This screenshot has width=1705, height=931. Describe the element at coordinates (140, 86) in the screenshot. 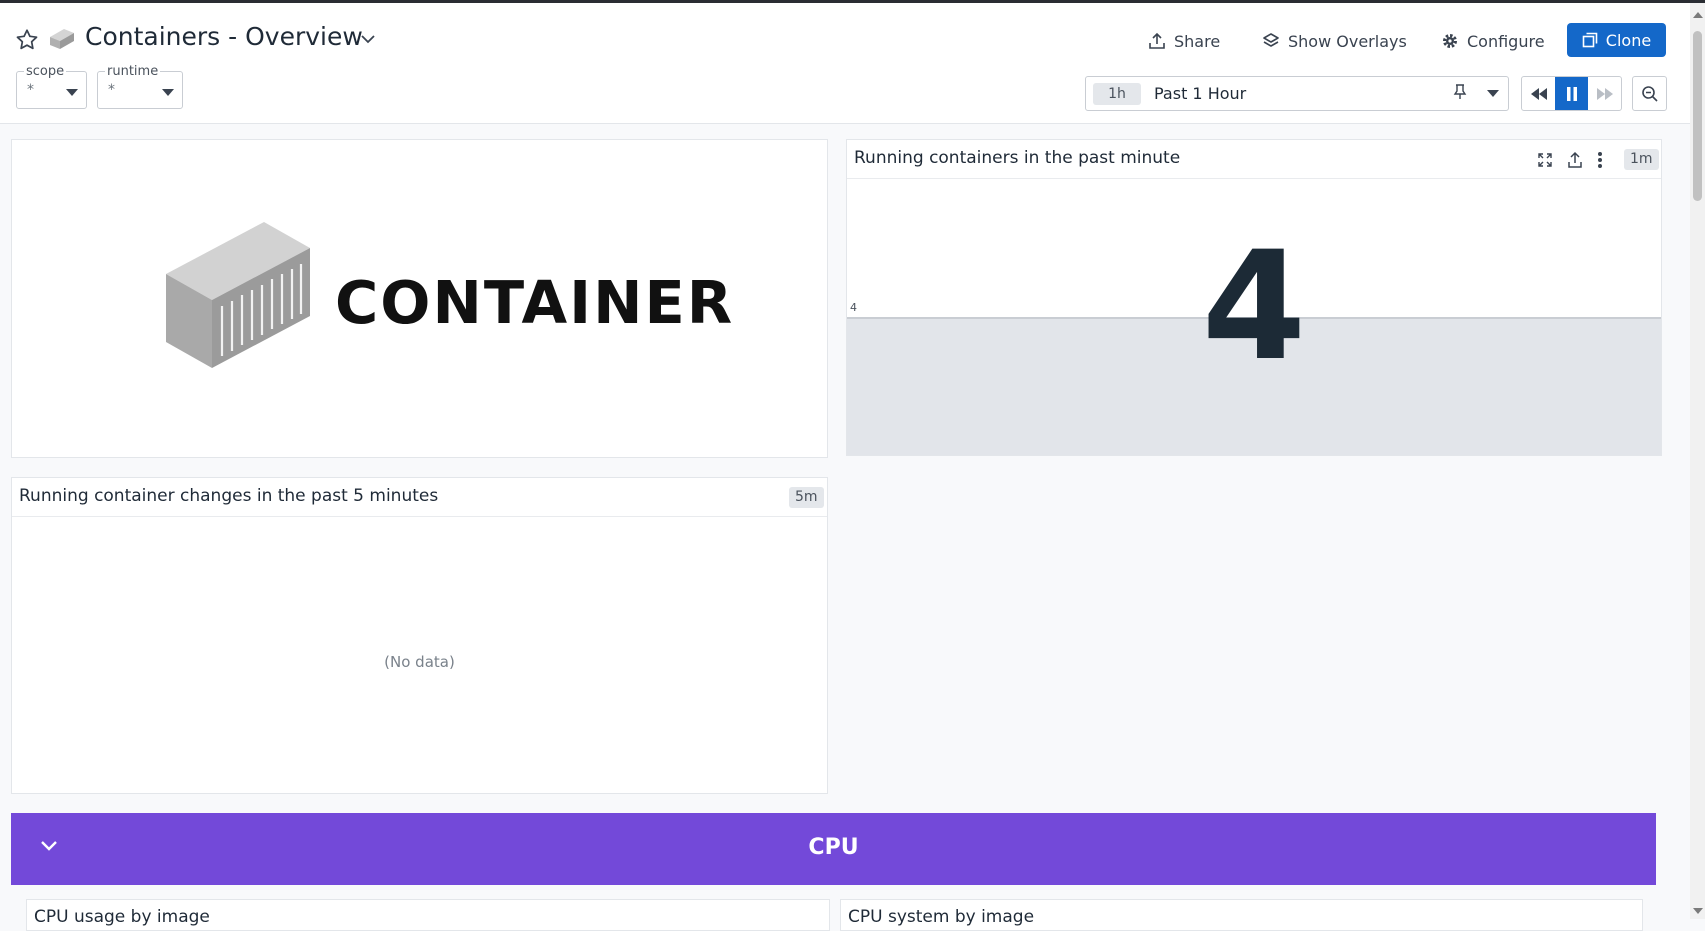

I see `template-variable-runtime: runtime *` at that location.